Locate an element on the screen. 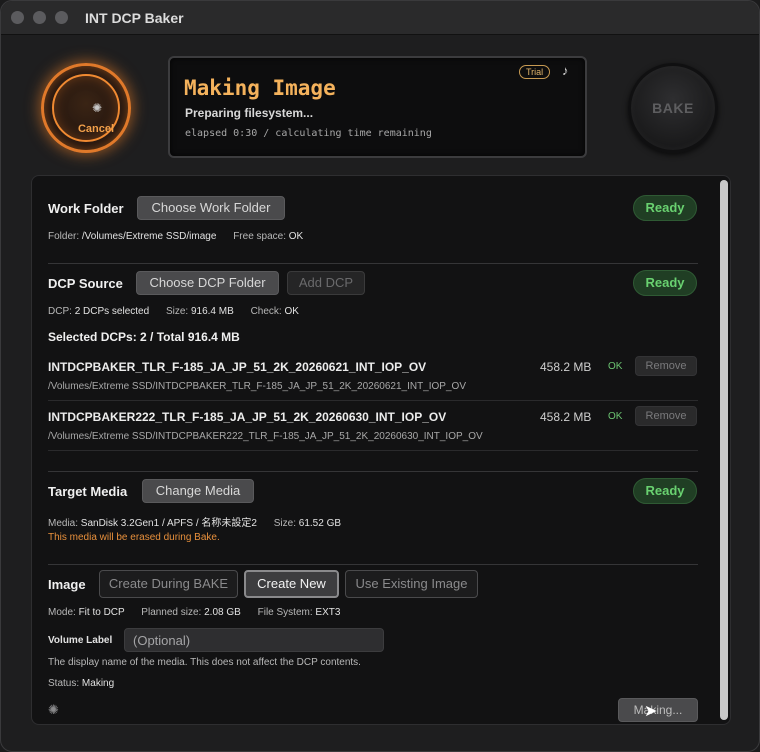 The height and width of the screenshot is (752, 760). erase-warning: This media will be erased during Bake. is located at coordinates (134, 537).